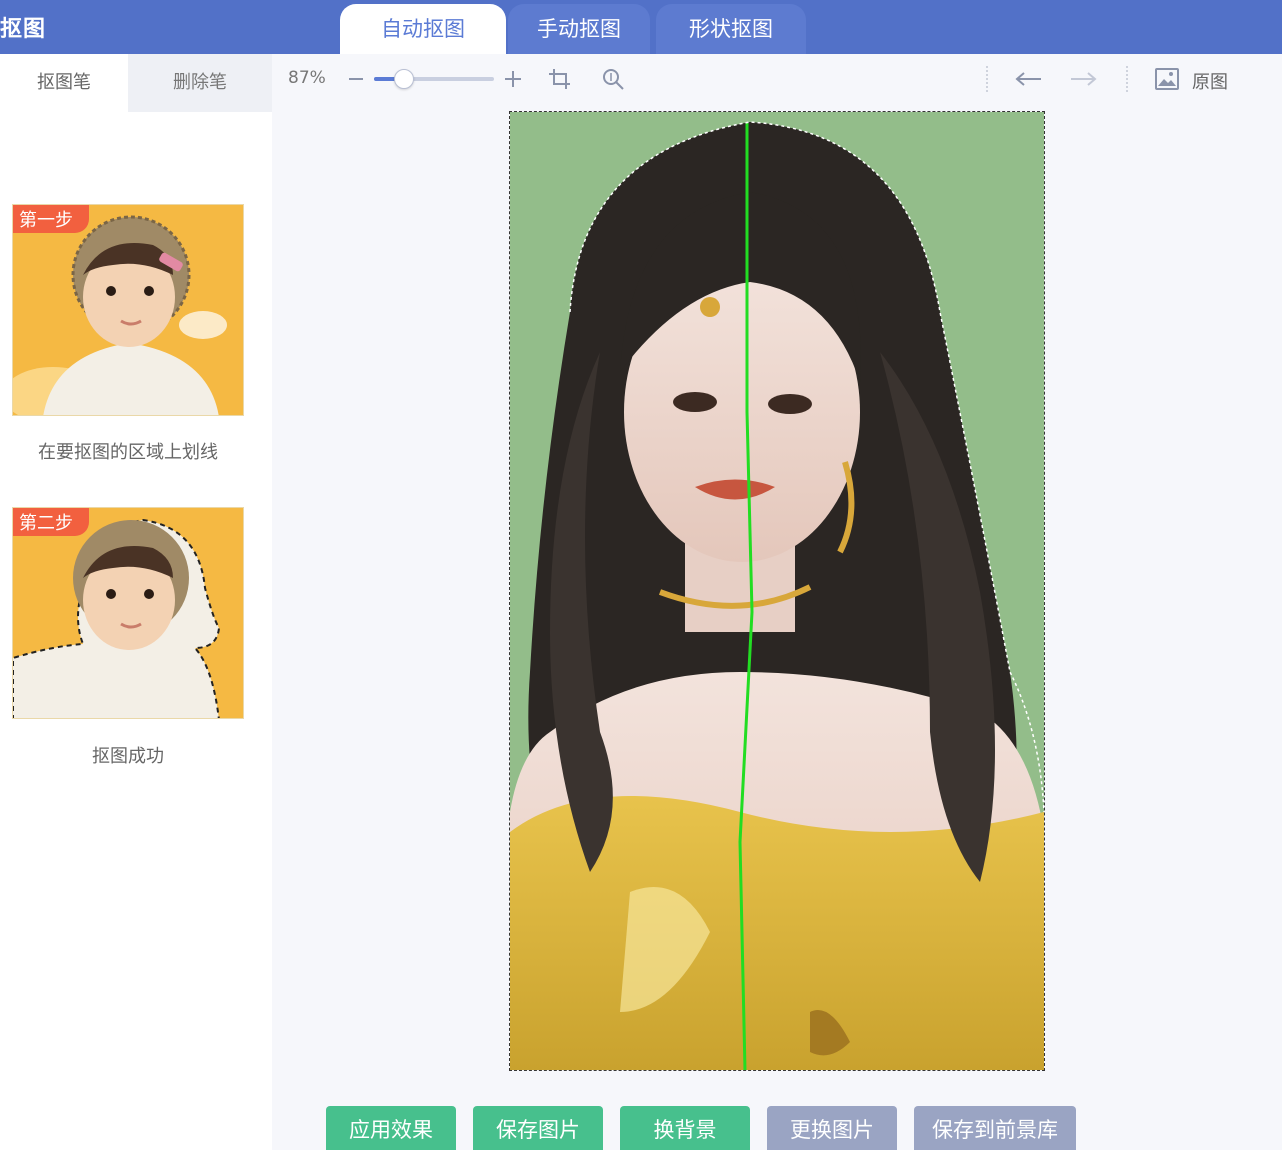 This screenshot has height=1150, width=1282. I want to click on redo-button, so click(1084, 79).